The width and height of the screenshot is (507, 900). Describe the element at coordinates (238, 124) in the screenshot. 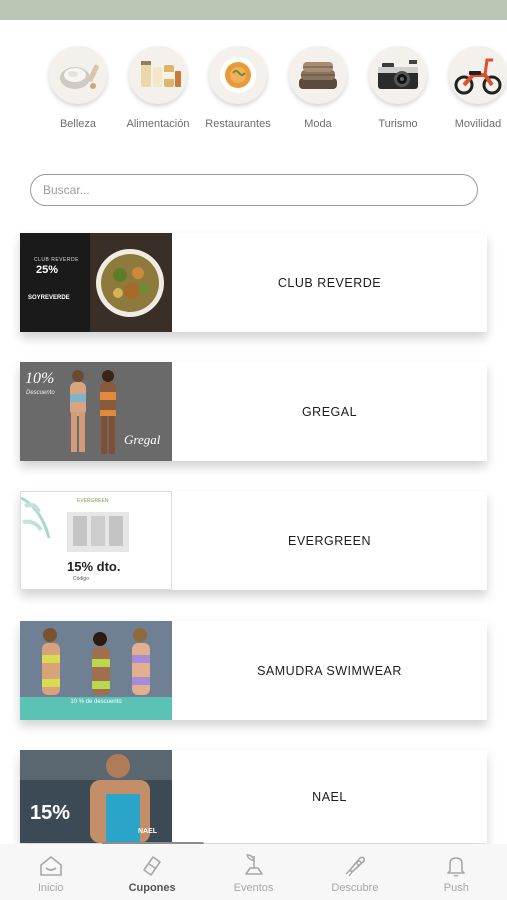

I see `category-label: Restaurantes` at that location.